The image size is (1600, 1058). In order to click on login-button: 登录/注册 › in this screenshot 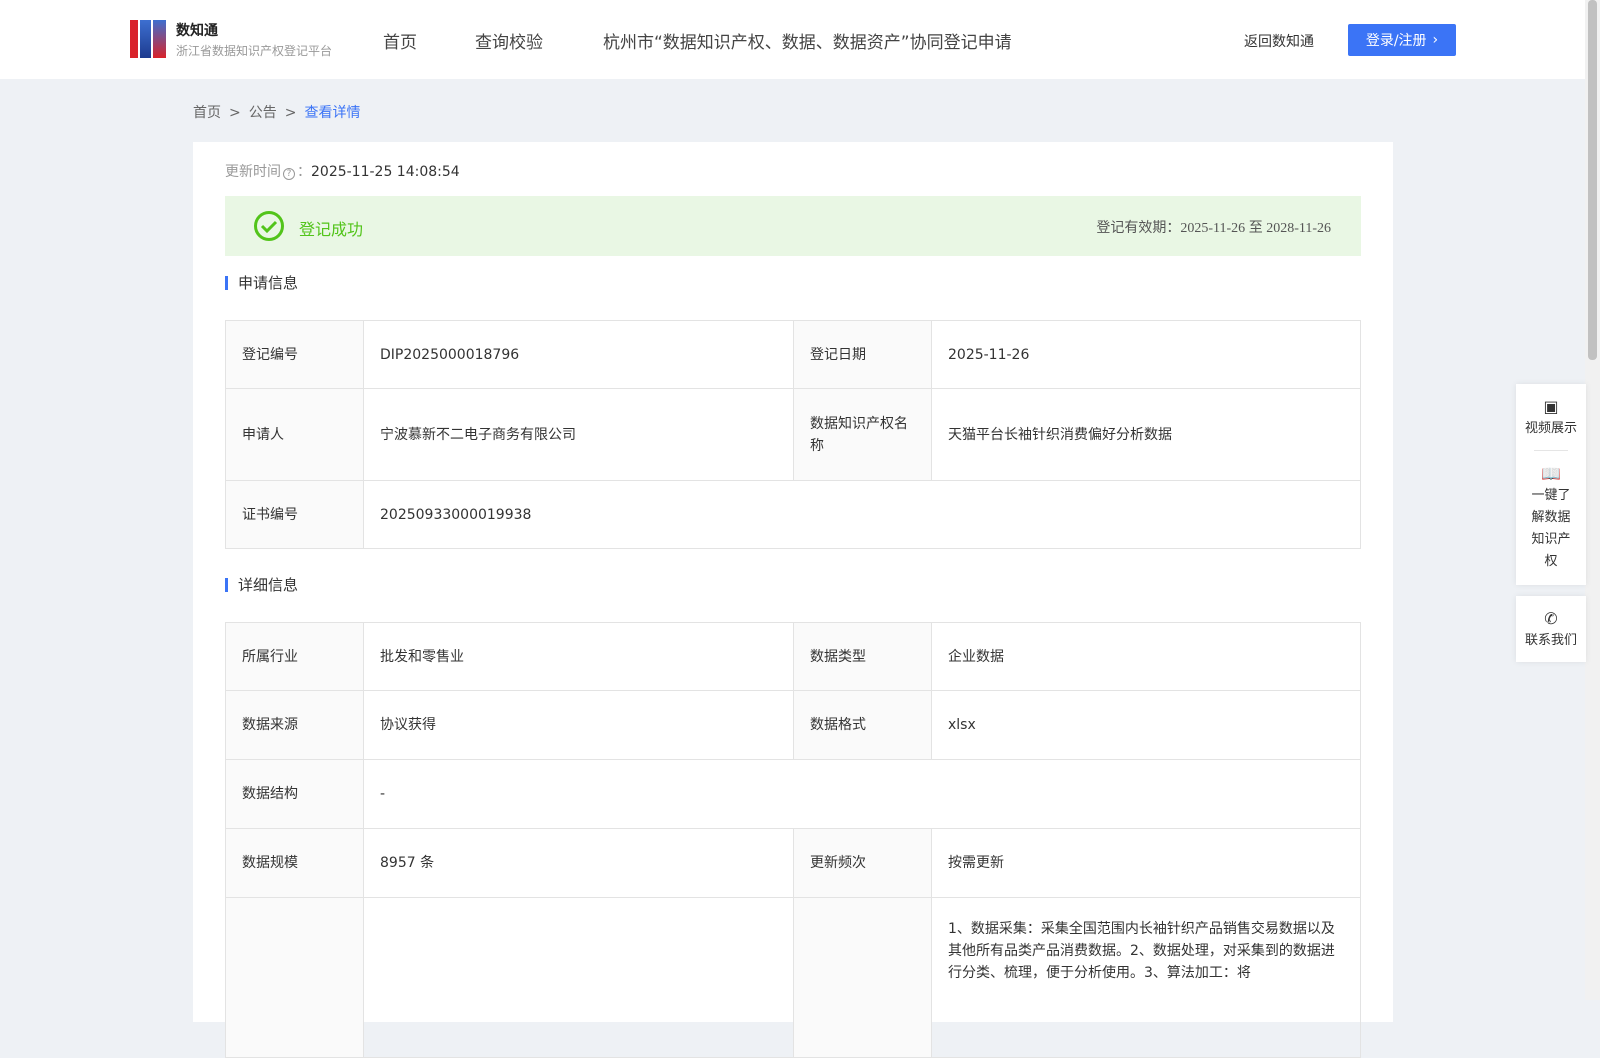, I will do `click(1402, 40)`.